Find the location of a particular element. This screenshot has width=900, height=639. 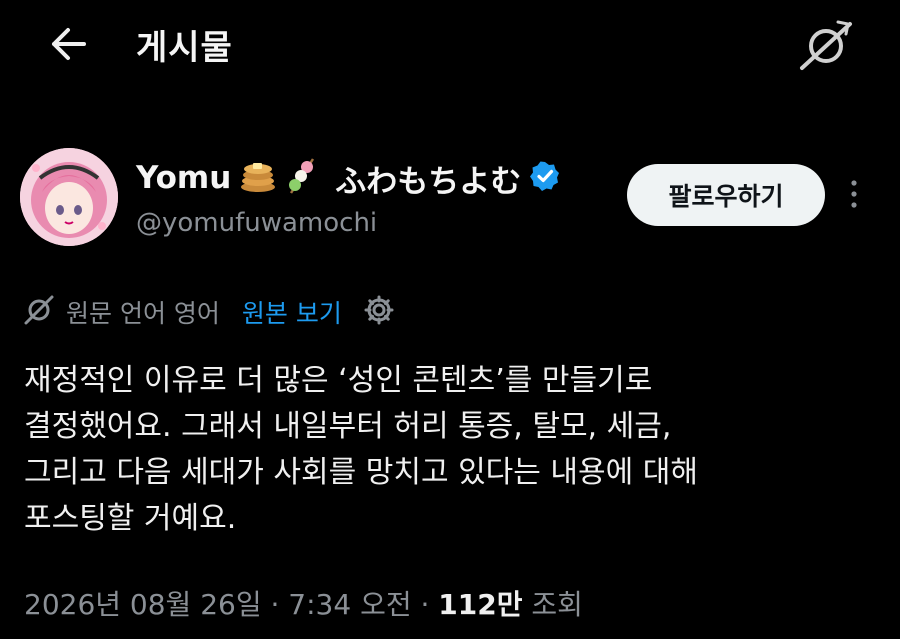

display-name-japanese: ふわもちよむ is located at coordinates (428, 178).